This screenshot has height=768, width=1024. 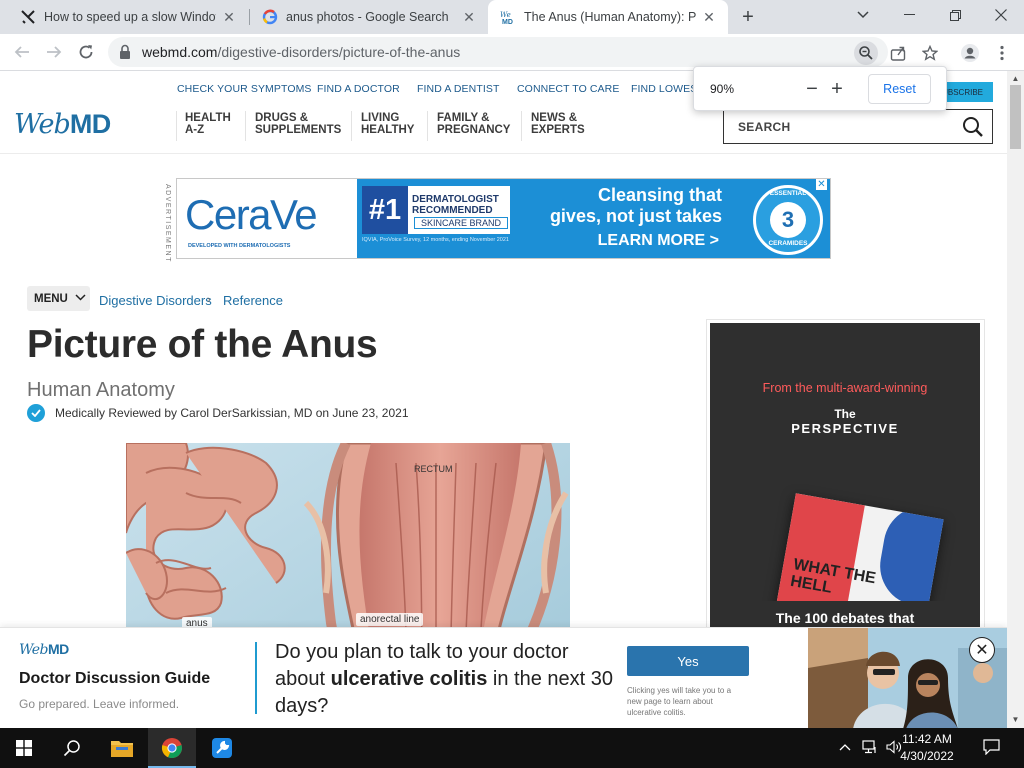 What do you see at coordinates (748, 17) in the screenshot?
I see `new-tab-button: +` at bounding box center [748, 17].